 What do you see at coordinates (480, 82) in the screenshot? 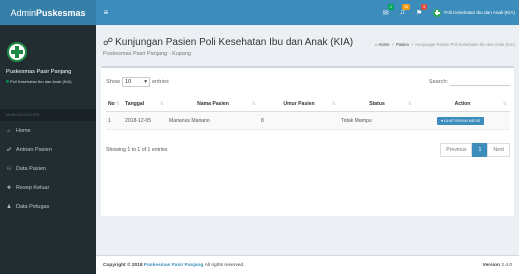
I see `search-input` at bounding box center [480, 82].